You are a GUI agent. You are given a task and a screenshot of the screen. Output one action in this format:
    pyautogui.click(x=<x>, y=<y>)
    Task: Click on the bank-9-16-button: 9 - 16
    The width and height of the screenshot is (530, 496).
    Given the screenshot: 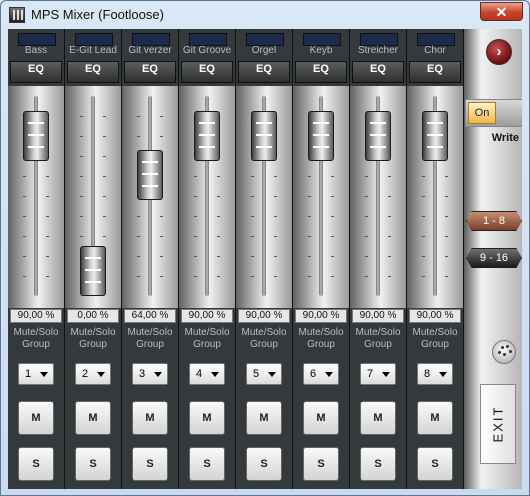 What is the action you would take?
    pyautogui.click(x=494, y=258)
    